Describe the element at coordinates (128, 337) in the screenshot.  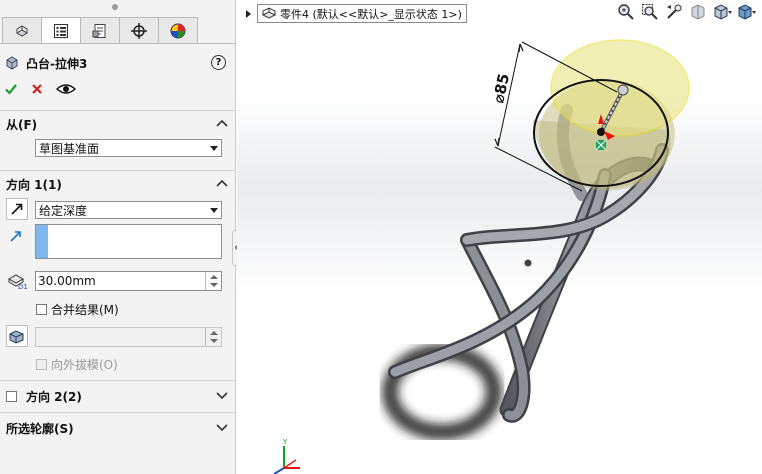
I see `draft-angle-input` at that location.